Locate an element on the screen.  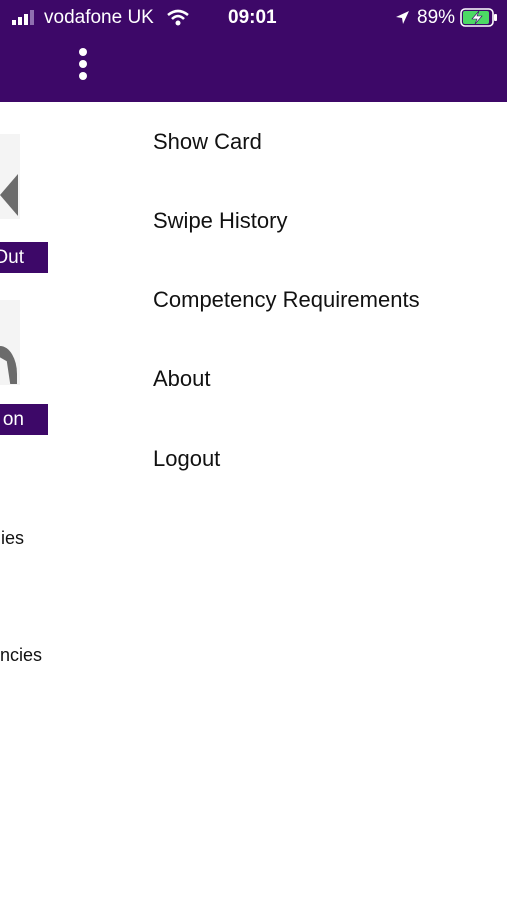
kebab-menu-icon is located at coordinates (83, 67).